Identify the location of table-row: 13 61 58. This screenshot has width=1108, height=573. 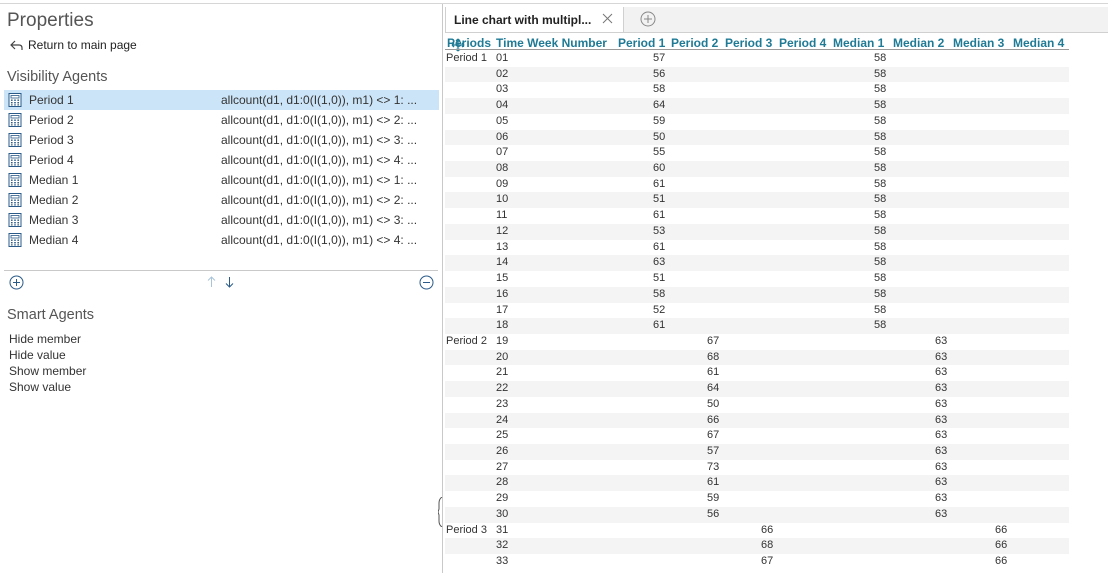
(757, 248).